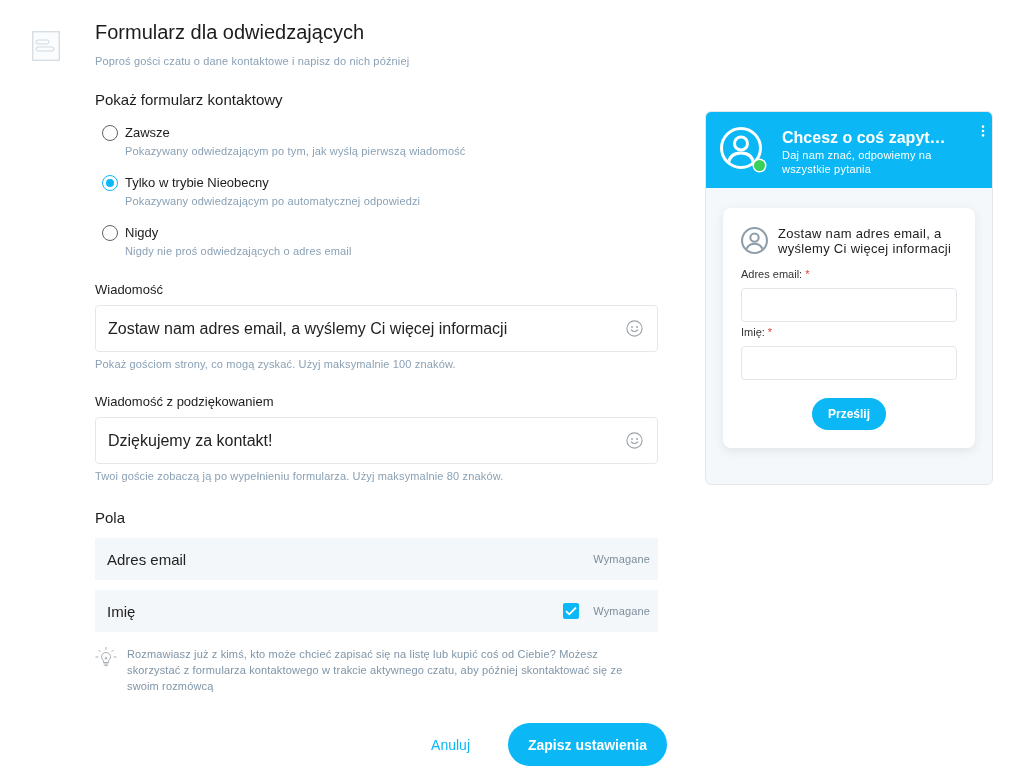 Image resolution: width=1024 pixels, height=781 pixels. What do you see at coordinates (129, 290) in the screenshot?
I see `field-label: Wiadomość` at bounding box center [129, 290].